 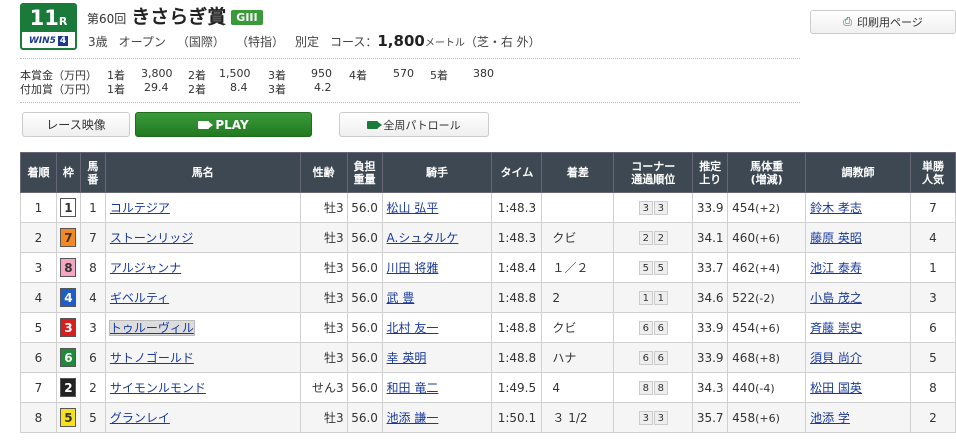 I want to click on body-weight-cell: 462(+4), so click(x=767, y=267).